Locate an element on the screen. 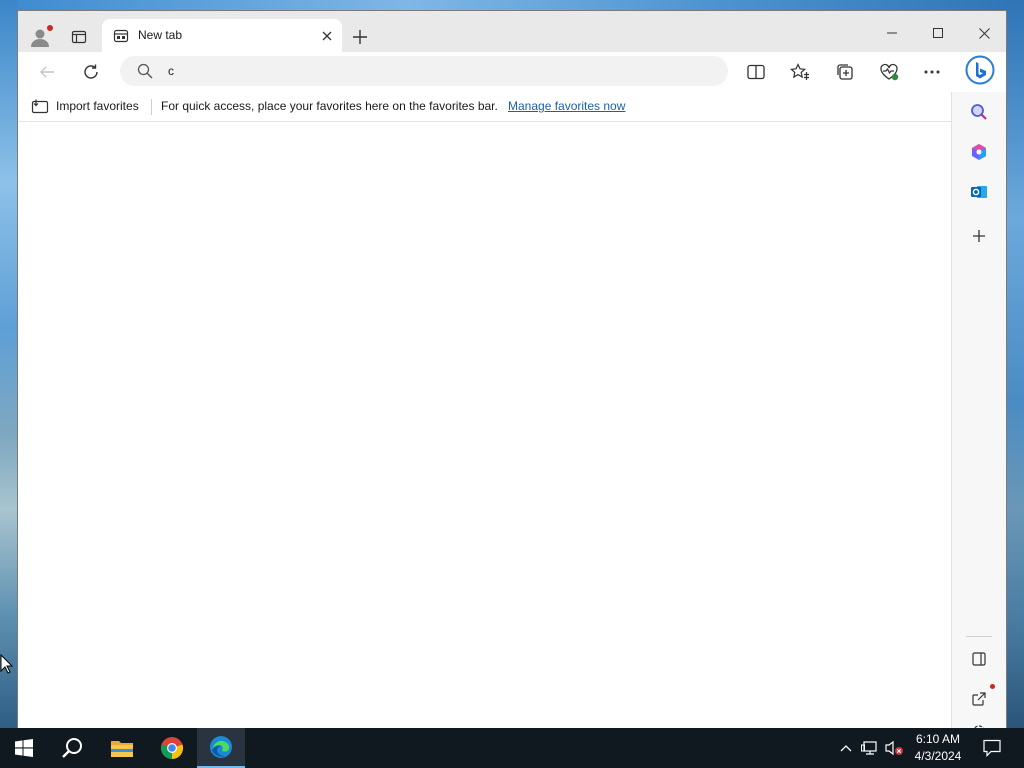  office-icon is located at coordinates (979, 152).